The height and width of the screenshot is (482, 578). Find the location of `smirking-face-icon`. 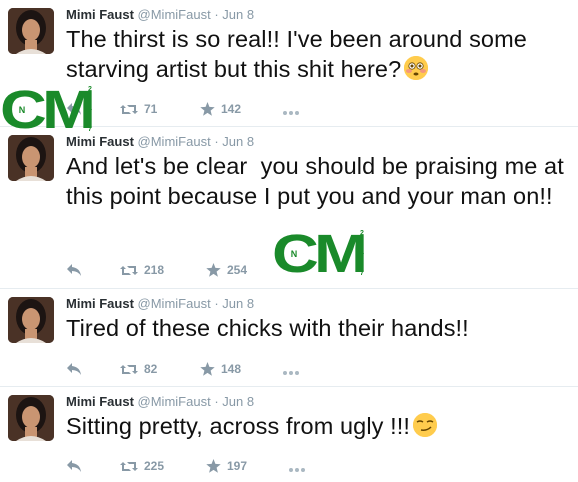

smirking-face-icon is located at coordinates (425, 425).